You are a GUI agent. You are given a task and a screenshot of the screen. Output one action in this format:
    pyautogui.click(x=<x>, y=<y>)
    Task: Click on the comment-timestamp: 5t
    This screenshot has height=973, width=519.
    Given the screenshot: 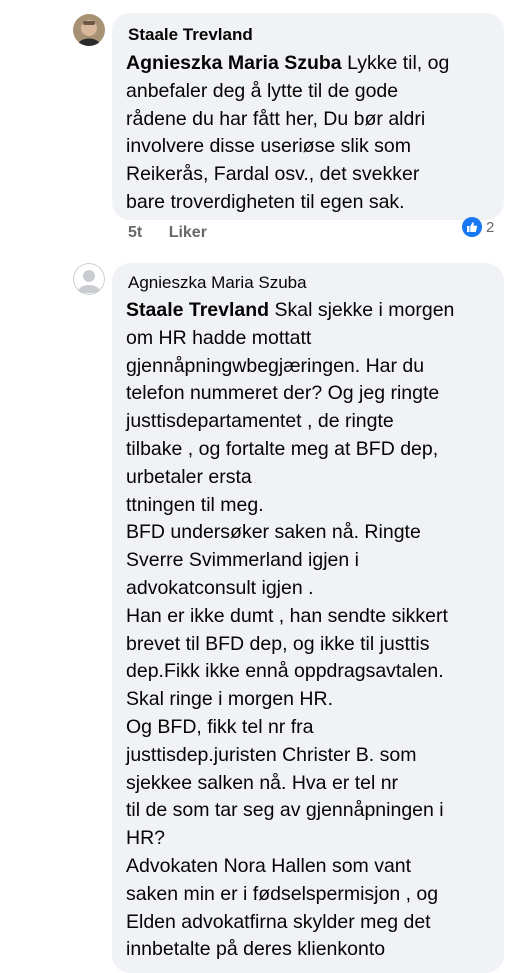 What is the action you would take?
    pyautogui.click(x=135, y=233)
    